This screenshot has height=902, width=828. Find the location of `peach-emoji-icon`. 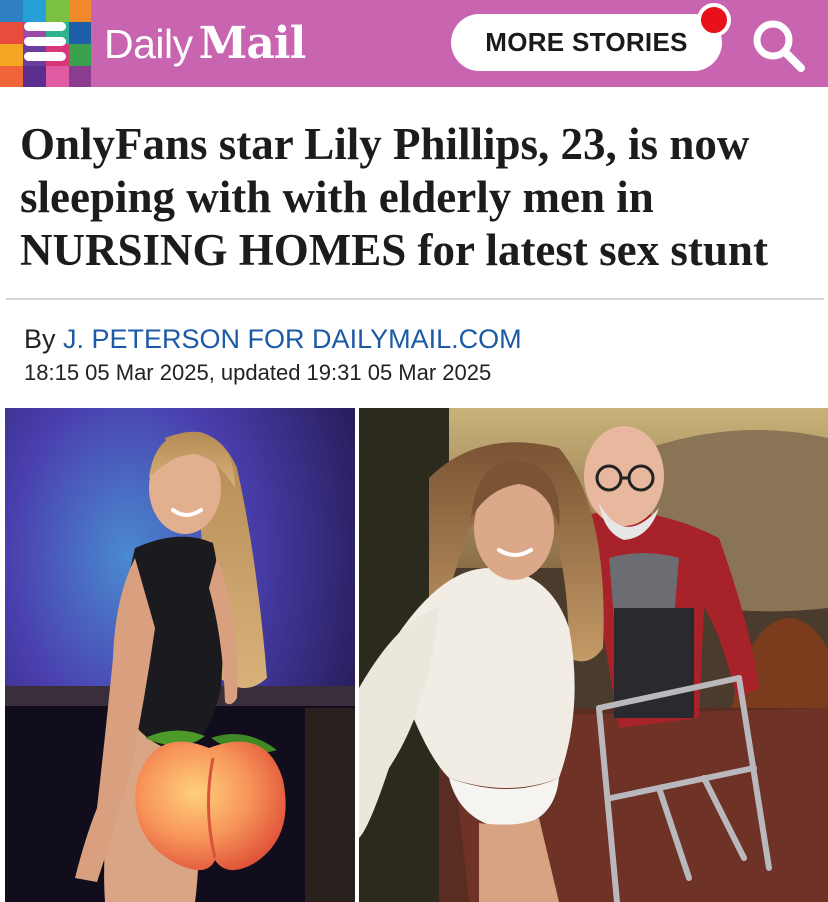

peach-emoji-icon is located at coordinates (210, 800).